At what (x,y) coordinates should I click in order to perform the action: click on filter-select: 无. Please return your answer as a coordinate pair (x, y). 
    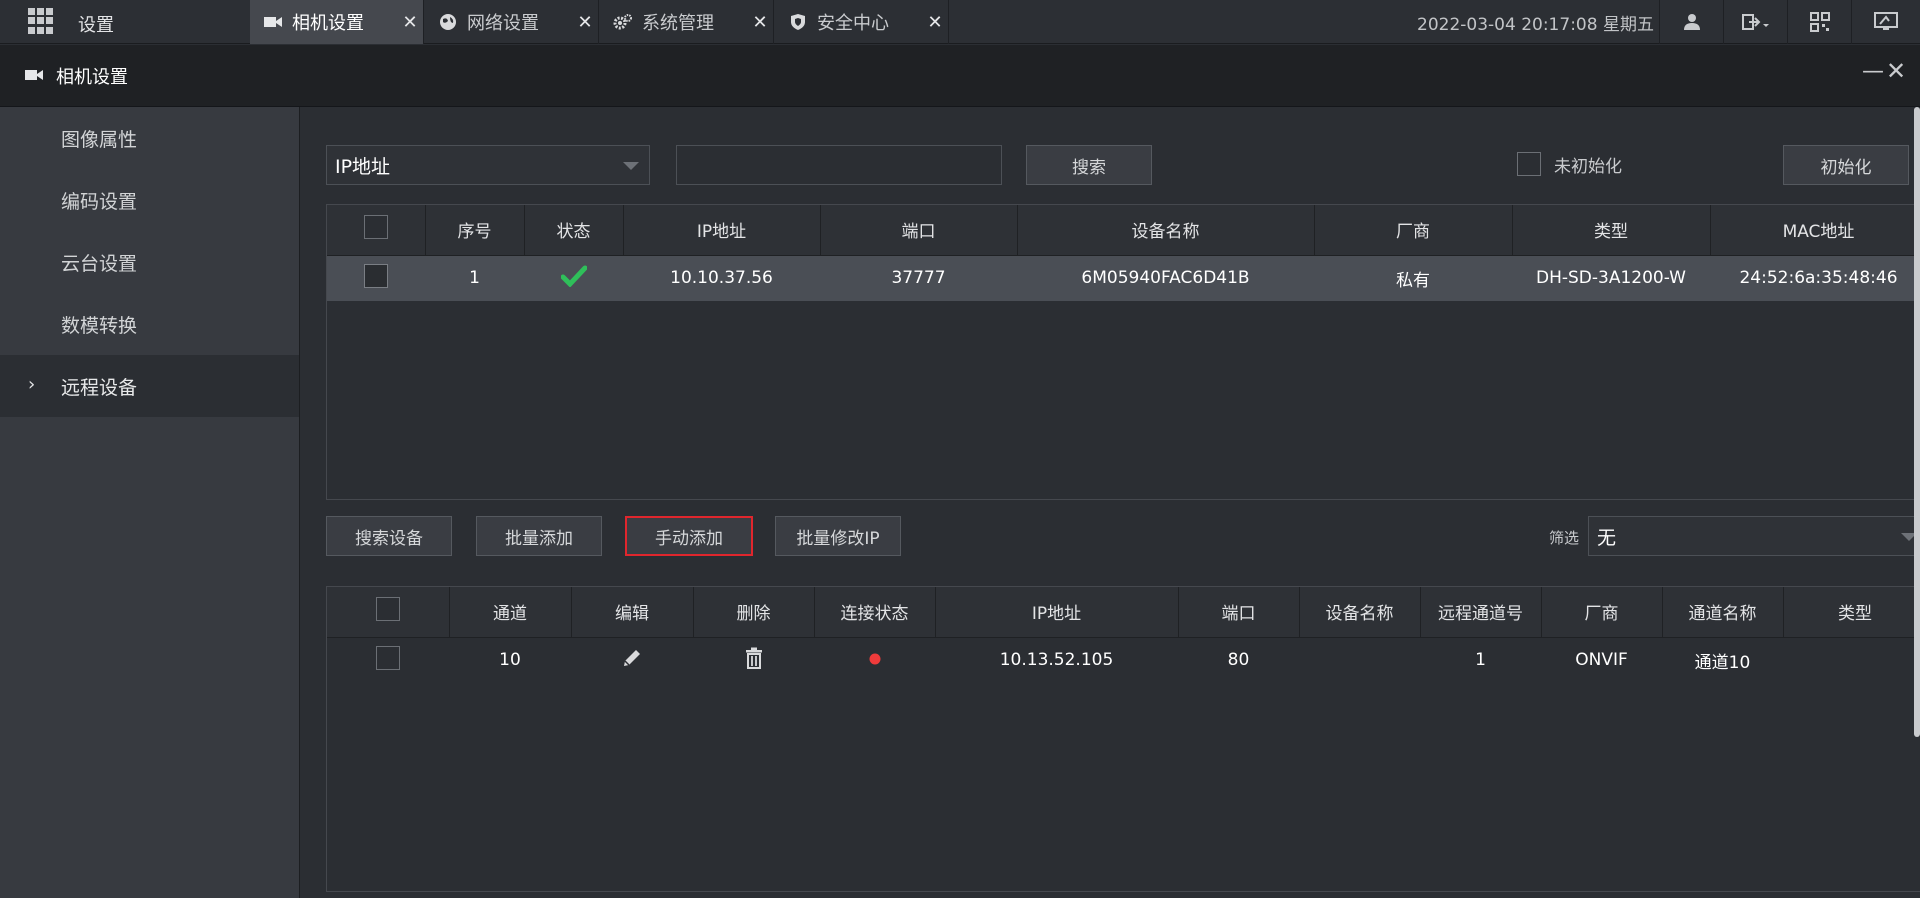
    Looking at the image, I should click on (1754, 536).